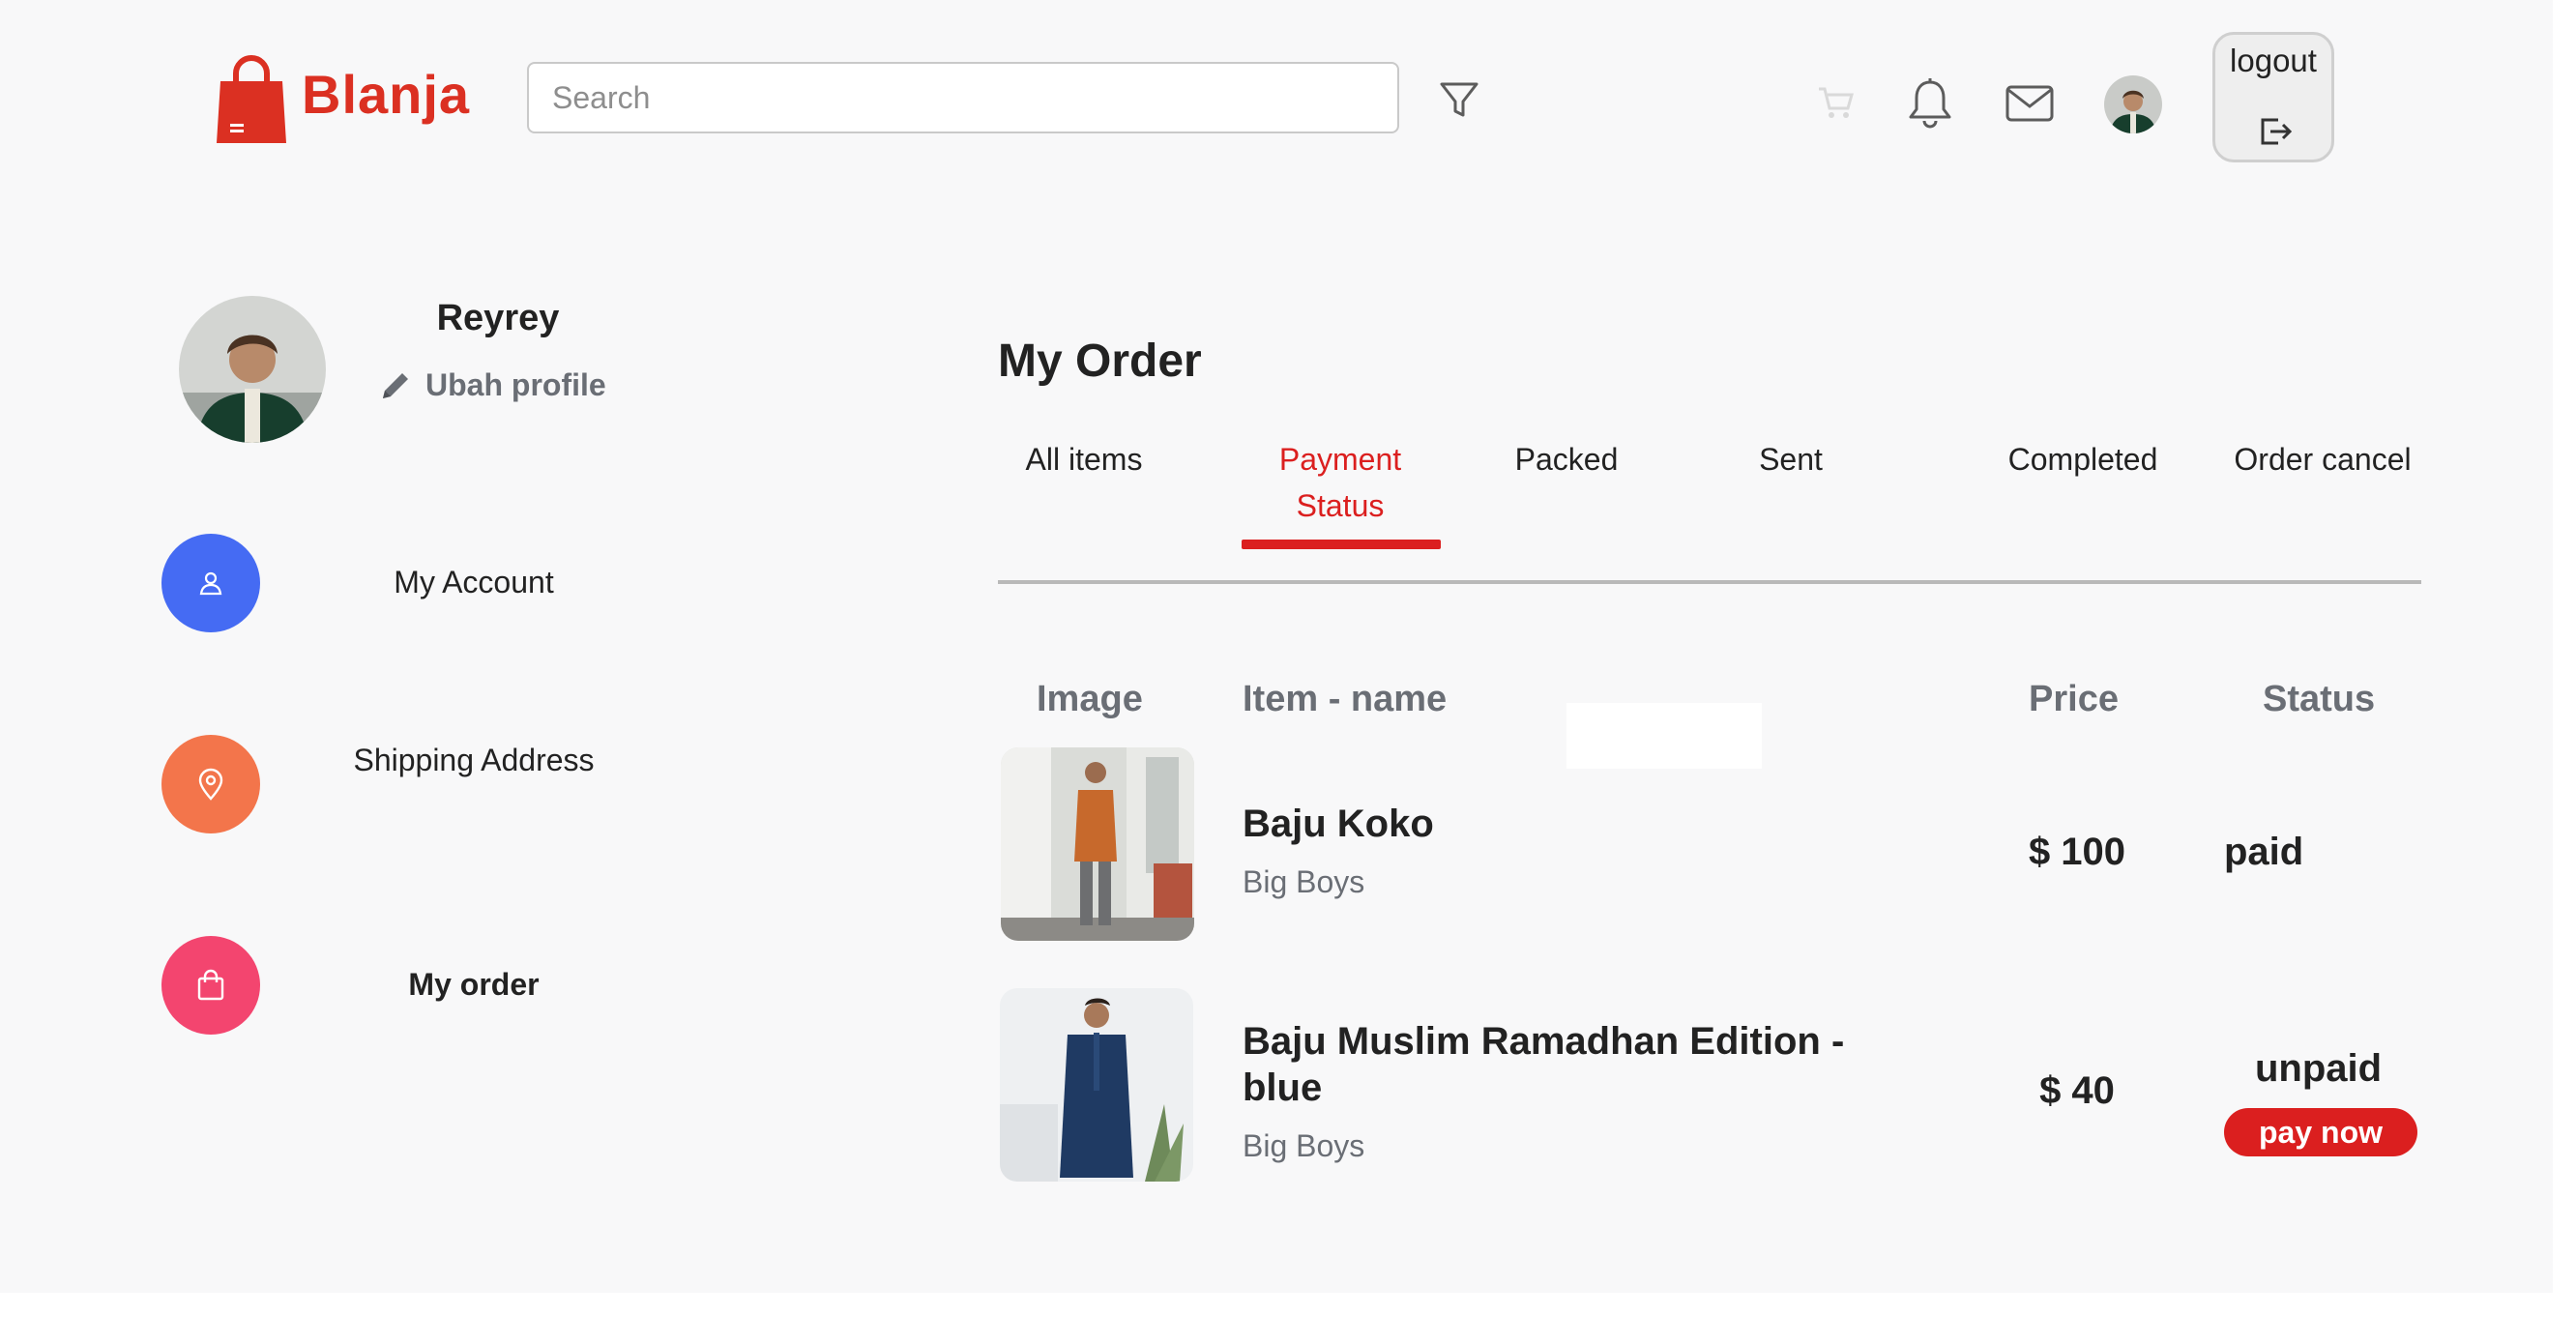 The image size is (2576, 1344). What do you see at coordinates (2074, 699) in the screenshot?
I see `column-header-price: Price` at bounding box center [2074, 699].